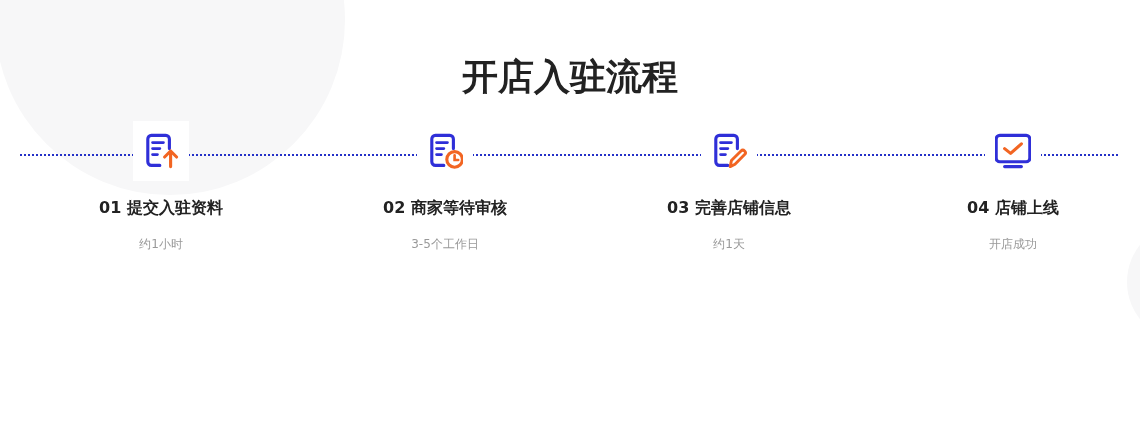 Image resolution: width=1140 pixels, height=446 pixels. What do you see at coordinates (729, 244) in the screenshot?
I see `step-duration: 约1天` at bounding box center [729, 244].